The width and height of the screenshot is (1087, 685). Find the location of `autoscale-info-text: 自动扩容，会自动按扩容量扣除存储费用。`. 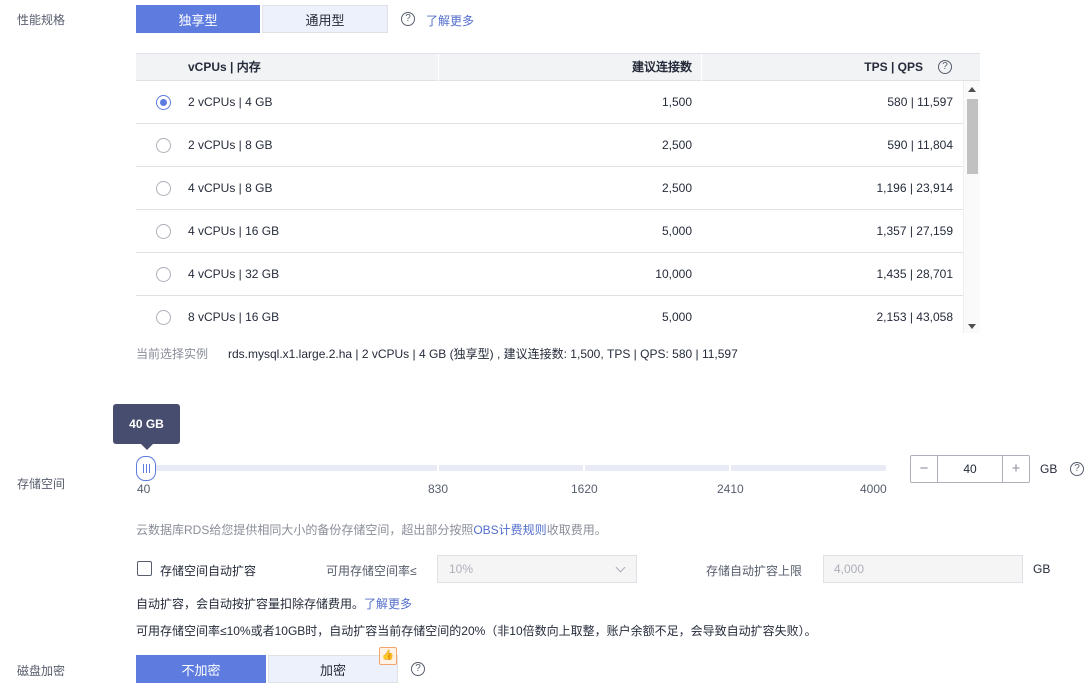

autoscale-info-text: 自动扩容，会自动按扩容量扣除存储费用。 is located at coordinates (250, 604).